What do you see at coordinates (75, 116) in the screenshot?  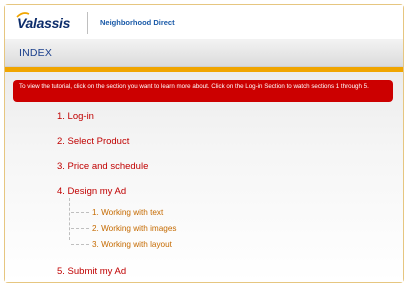 I see `menu-item-login: 1. Log-in` at bounding box center [75, 116].